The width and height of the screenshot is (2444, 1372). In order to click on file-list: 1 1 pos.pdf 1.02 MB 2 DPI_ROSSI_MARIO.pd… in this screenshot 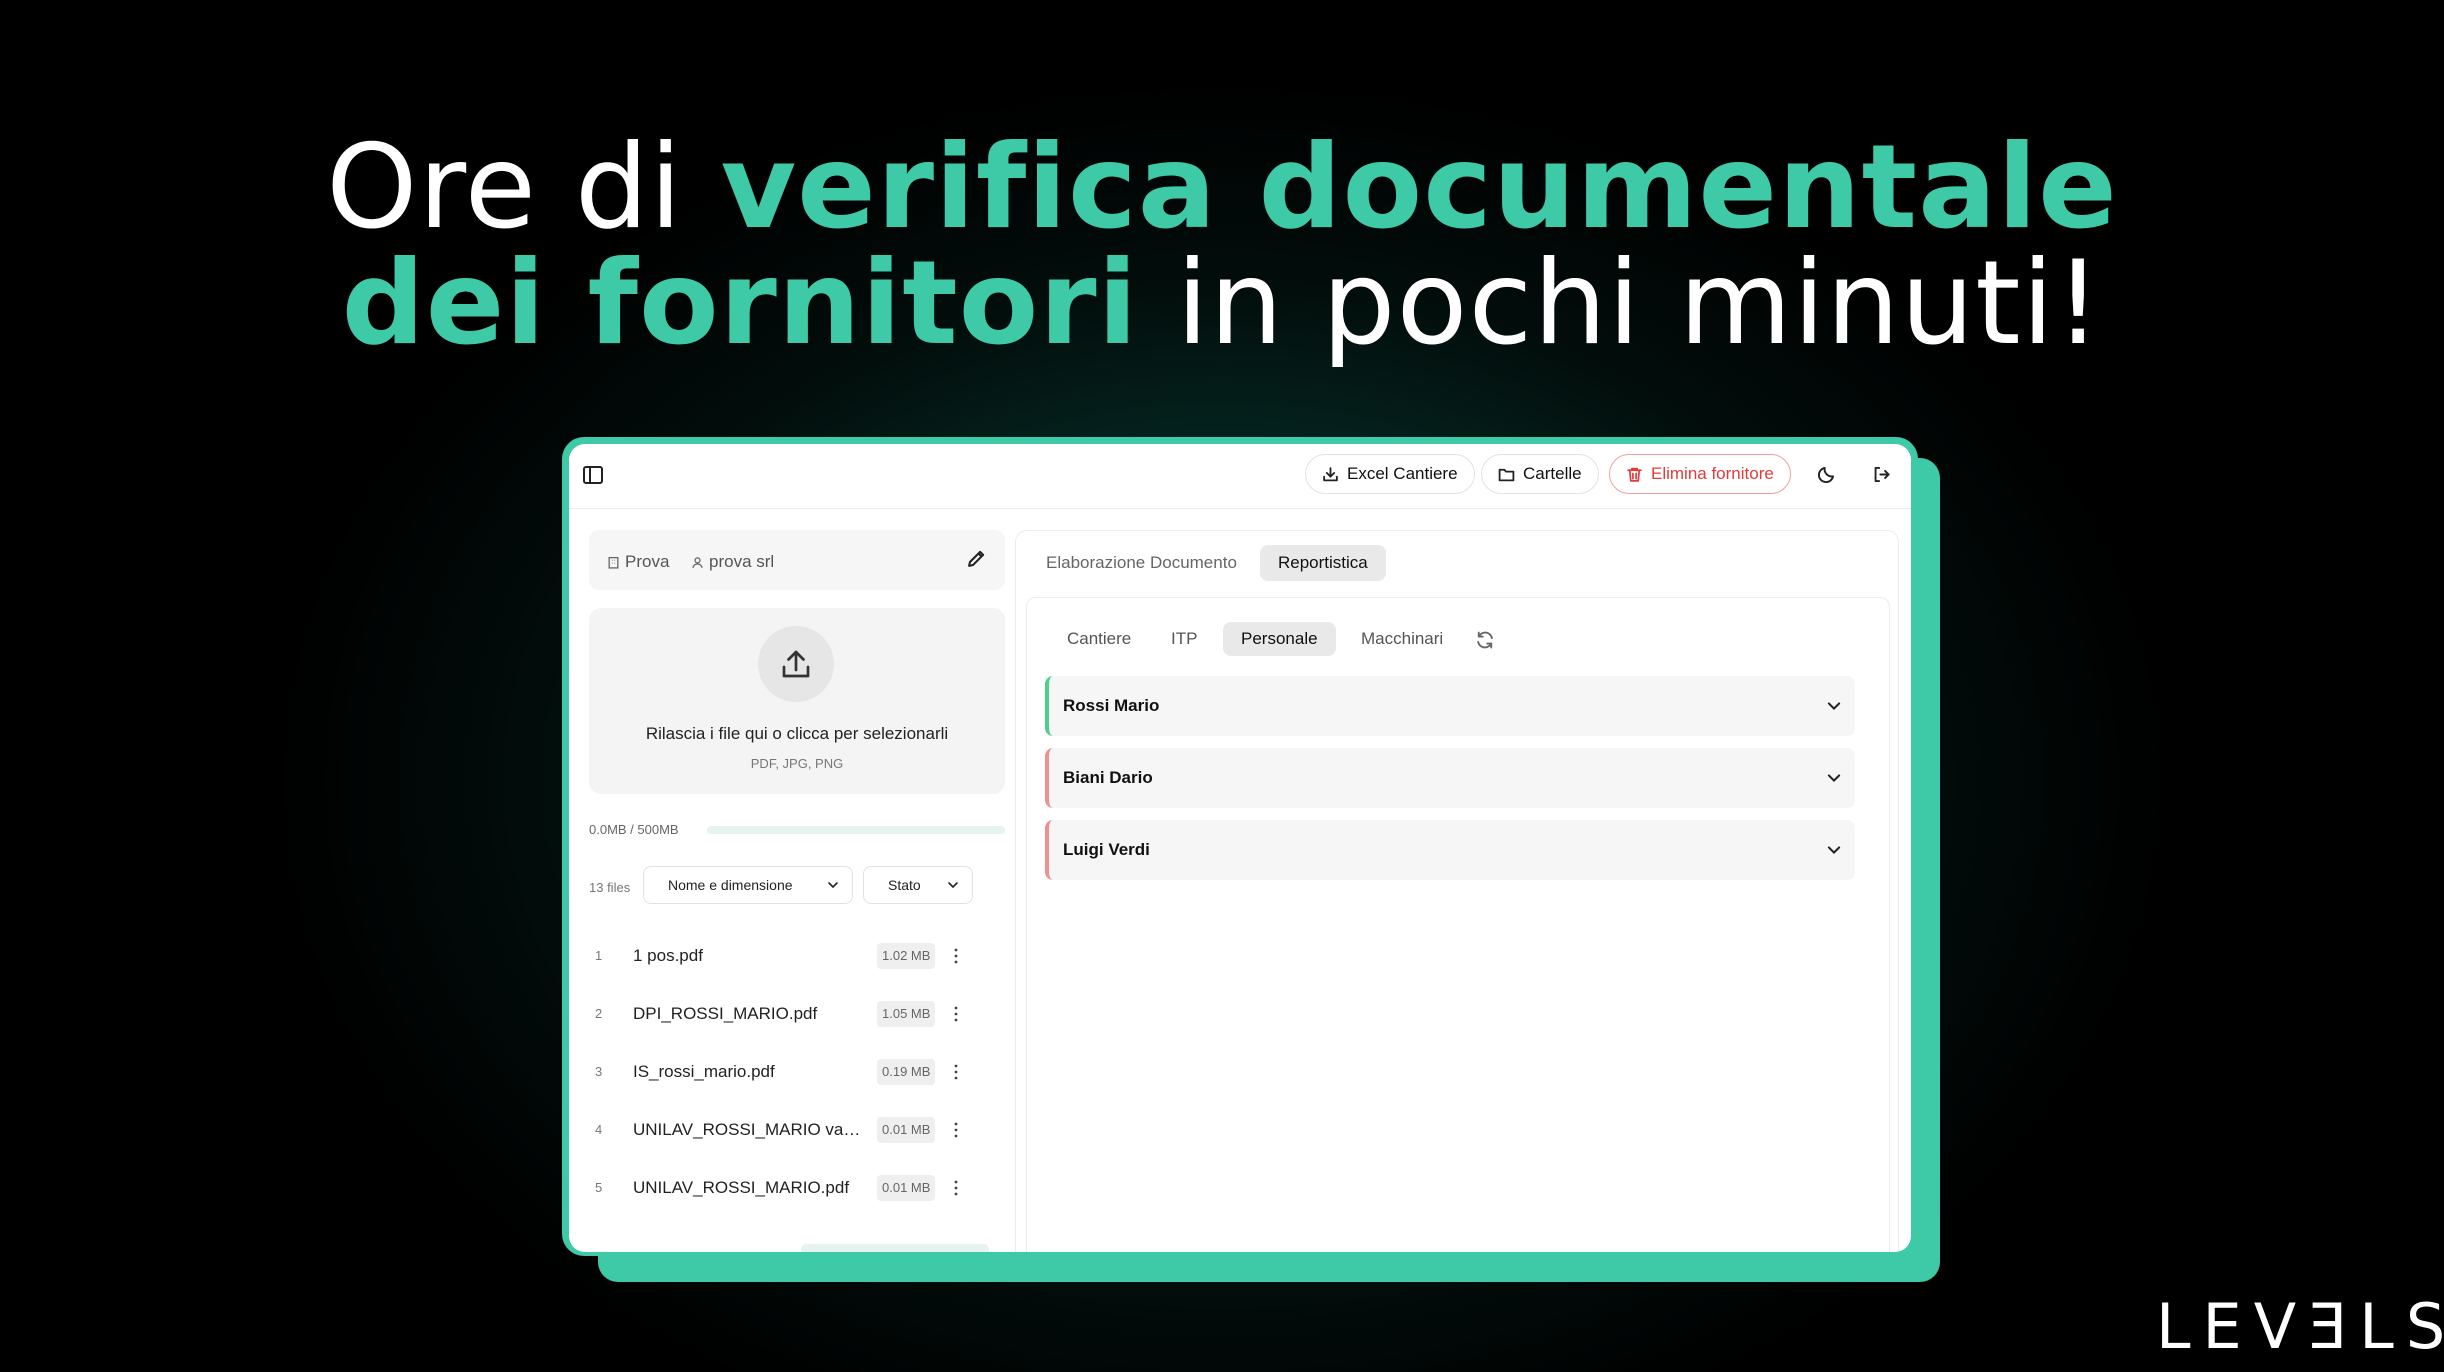, I will do `click(797, 1073)`.